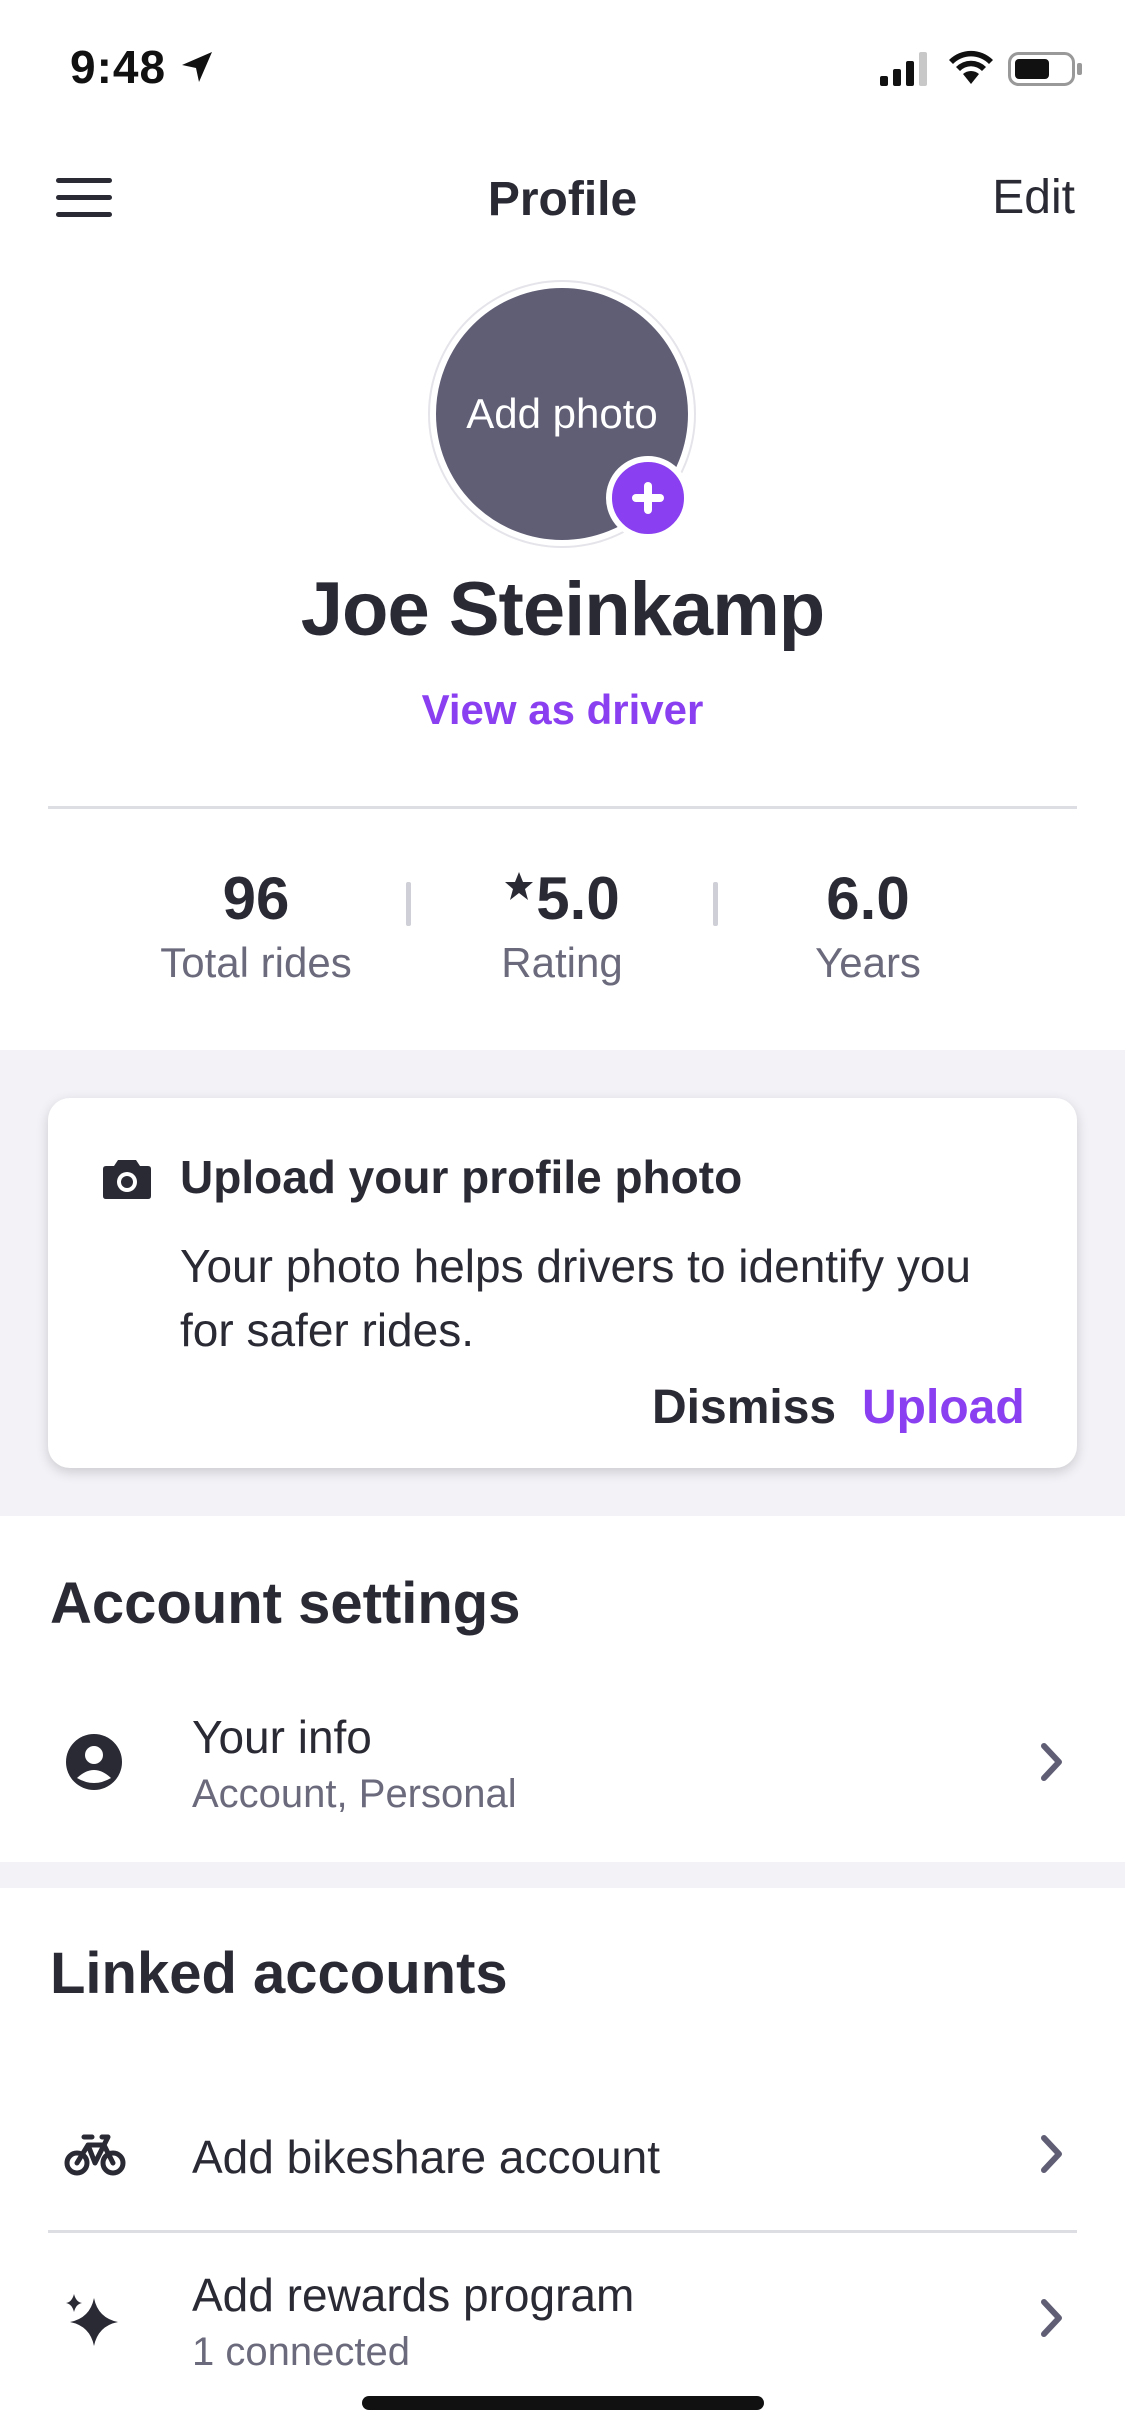  Describe the element at coordinates (461, 1177) in the screenshot. I see `card-title: Upload your profile photo` at that location.